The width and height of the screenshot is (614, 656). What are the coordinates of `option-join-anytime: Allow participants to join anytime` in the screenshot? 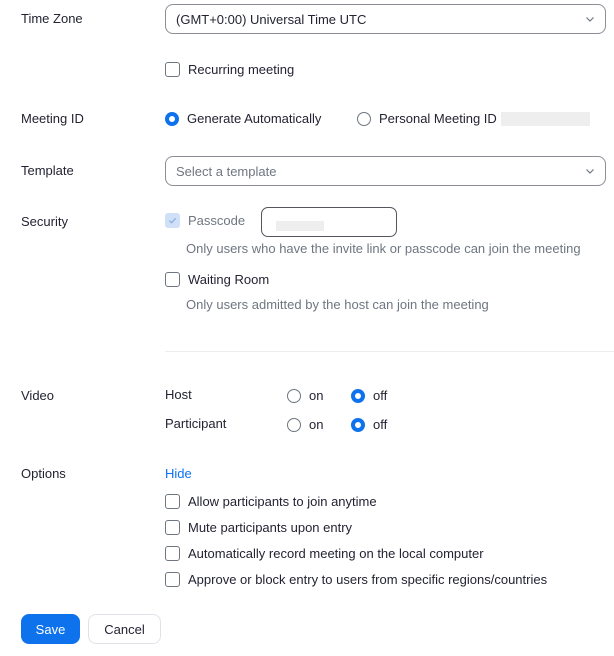 It's located at (271, 501).